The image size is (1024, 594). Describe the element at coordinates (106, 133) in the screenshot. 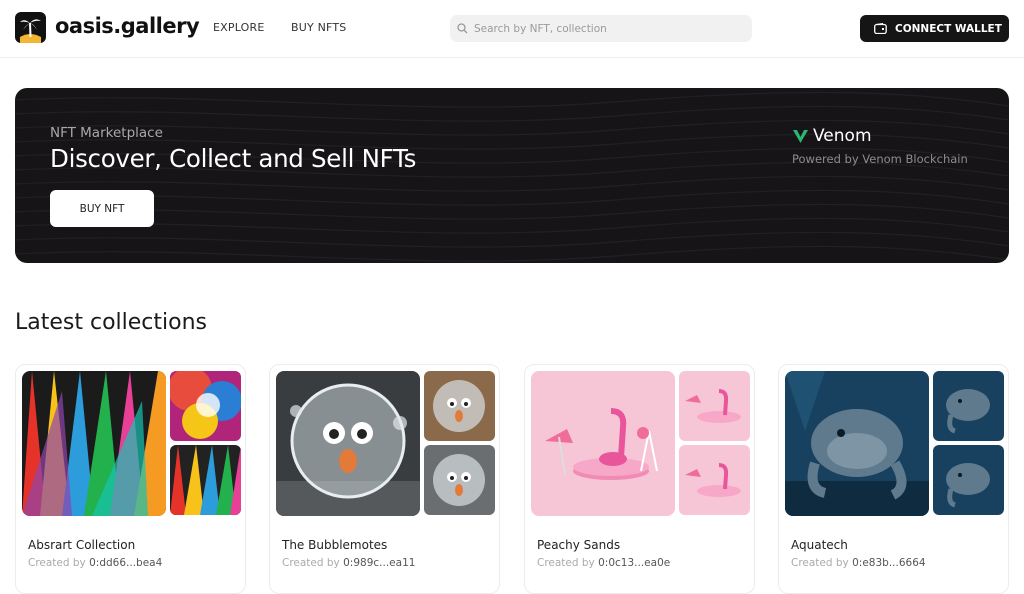

I see `hero-kicker: NFT Marketplace` at that location.